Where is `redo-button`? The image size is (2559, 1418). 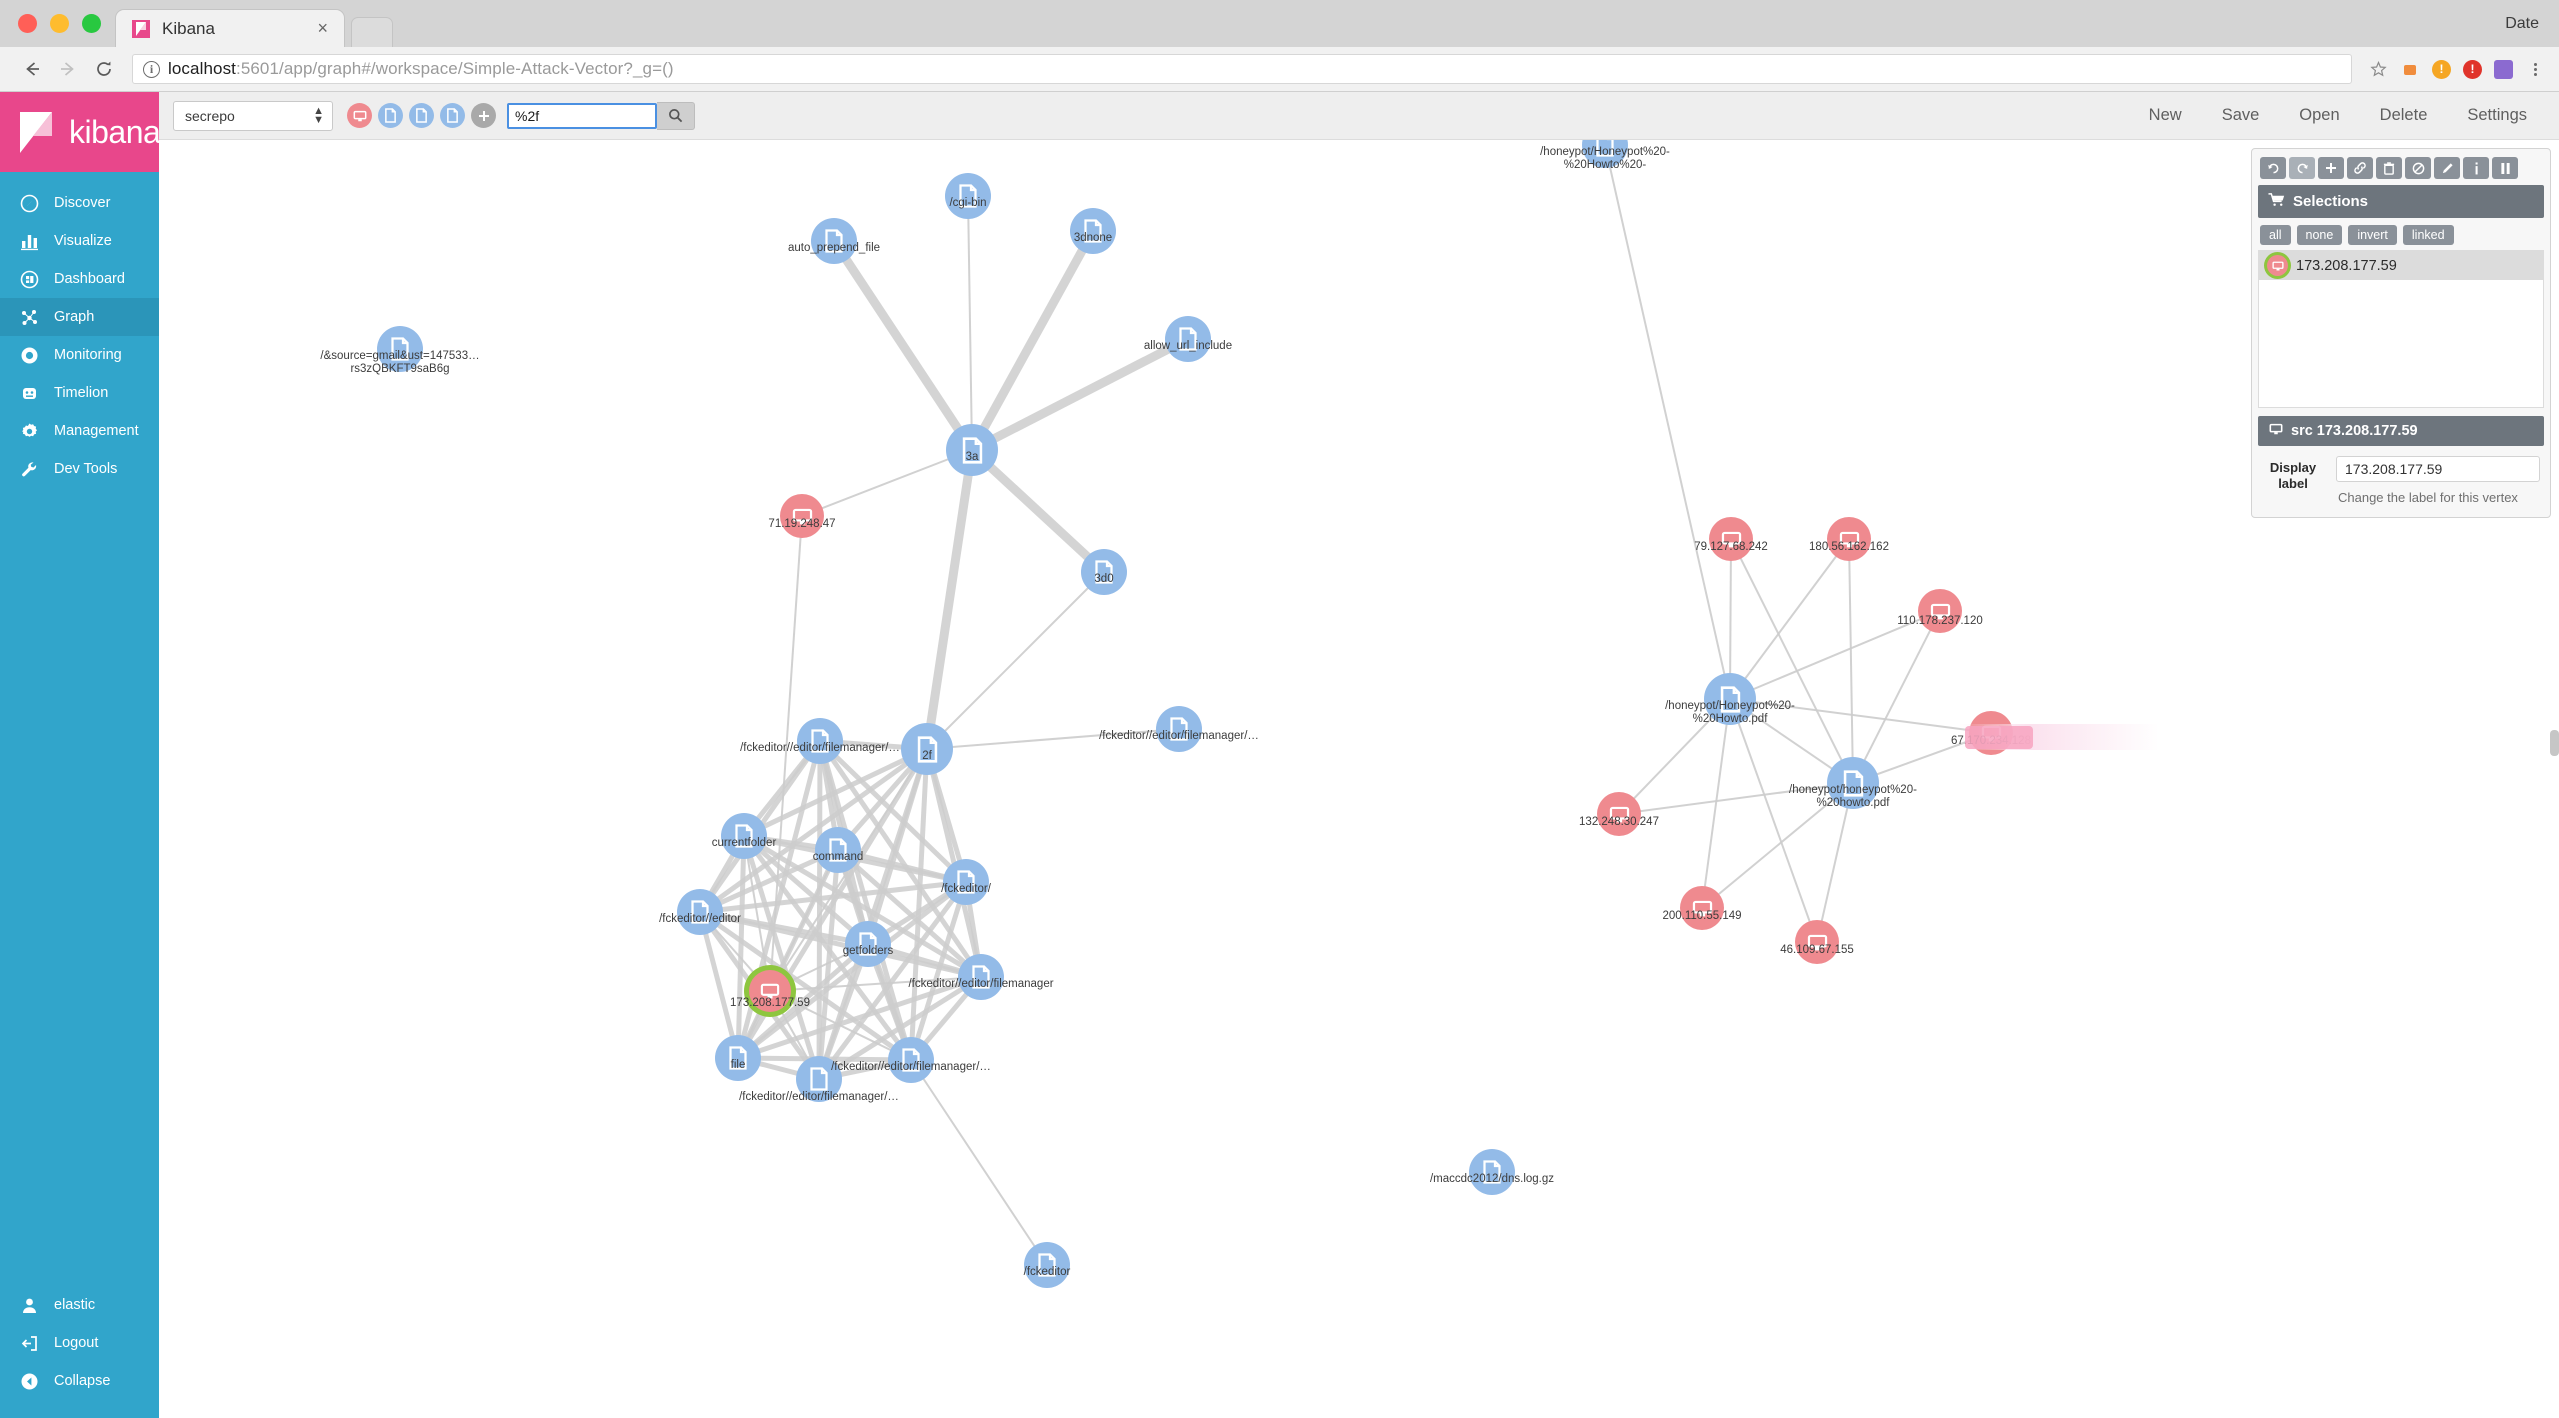
redo-button is located at coordinates (2302, 168).